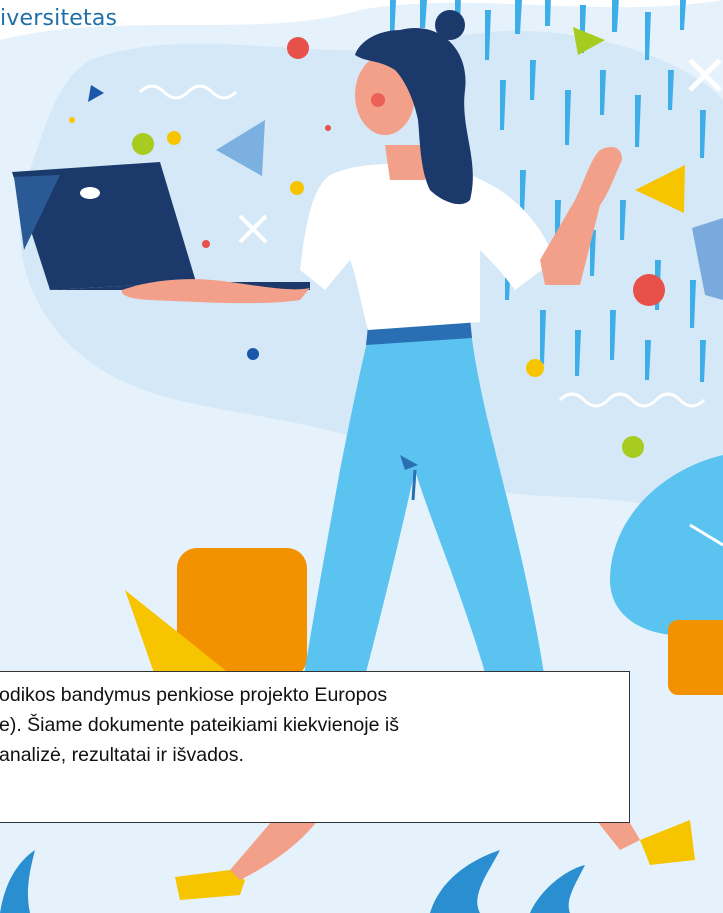 Image resolution: width=723 pixels, height=913 pixels. What do you see at coordinates (206, 244) in the screenshot?
I see `dot-red-small` at bounding box center [206, 244].